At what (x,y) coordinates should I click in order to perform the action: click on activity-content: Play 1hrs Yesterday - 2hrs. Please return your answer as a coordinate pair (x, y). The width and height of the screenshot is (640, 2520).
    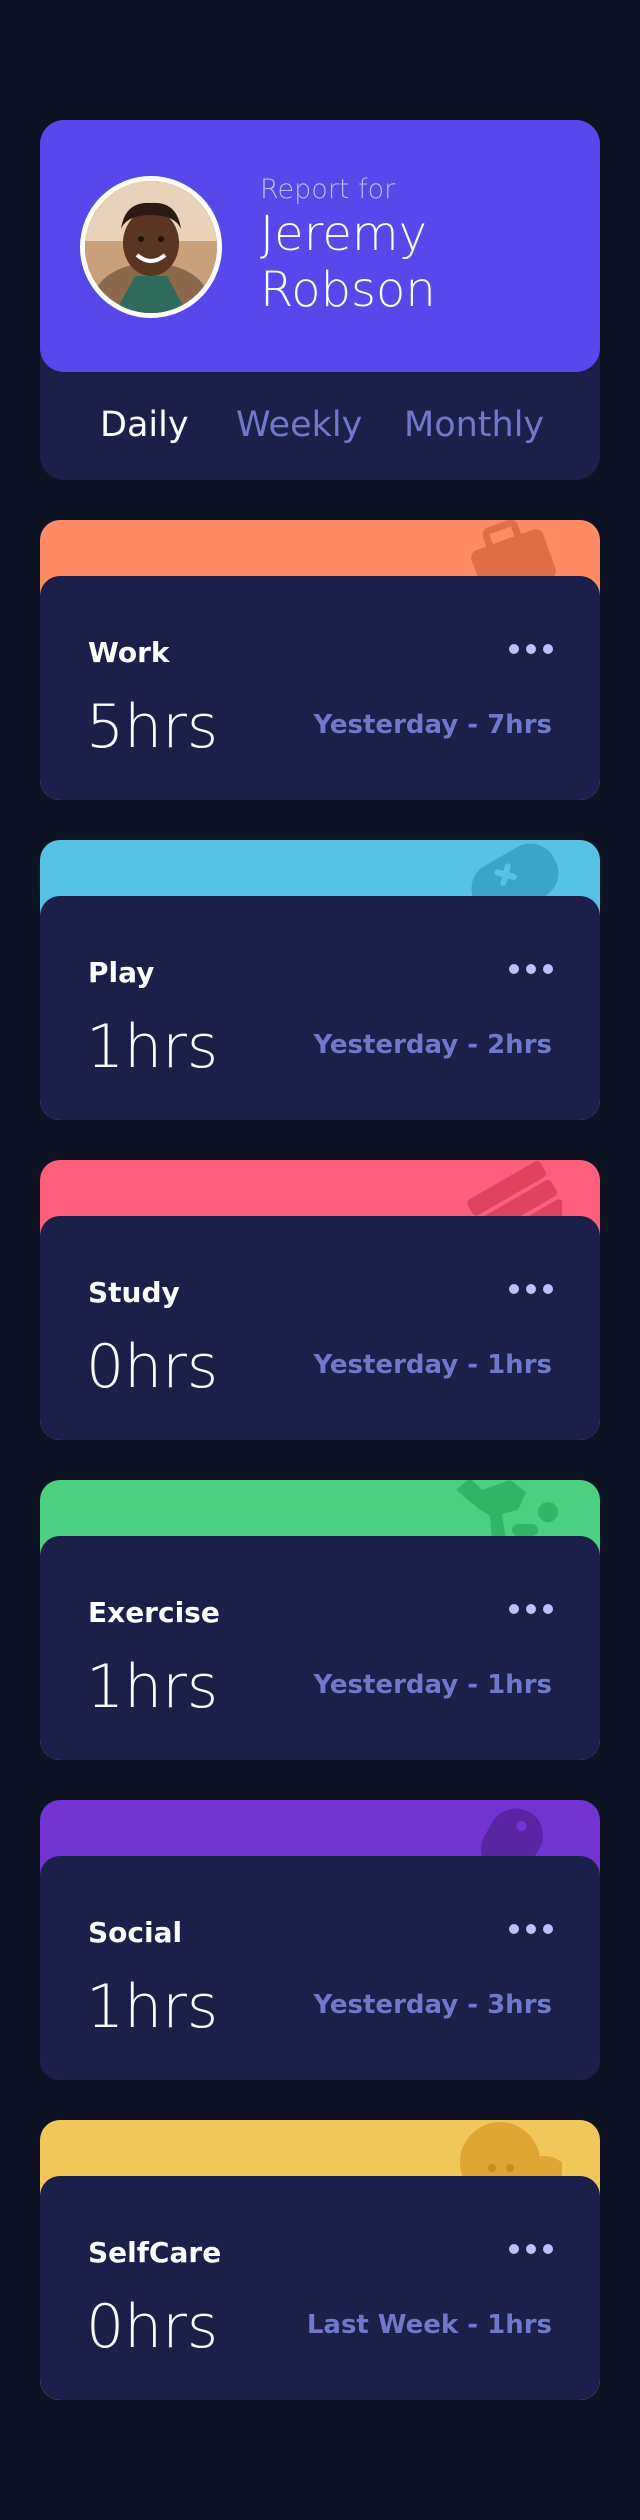
    Looking at the image, I should click on (320, 1008).